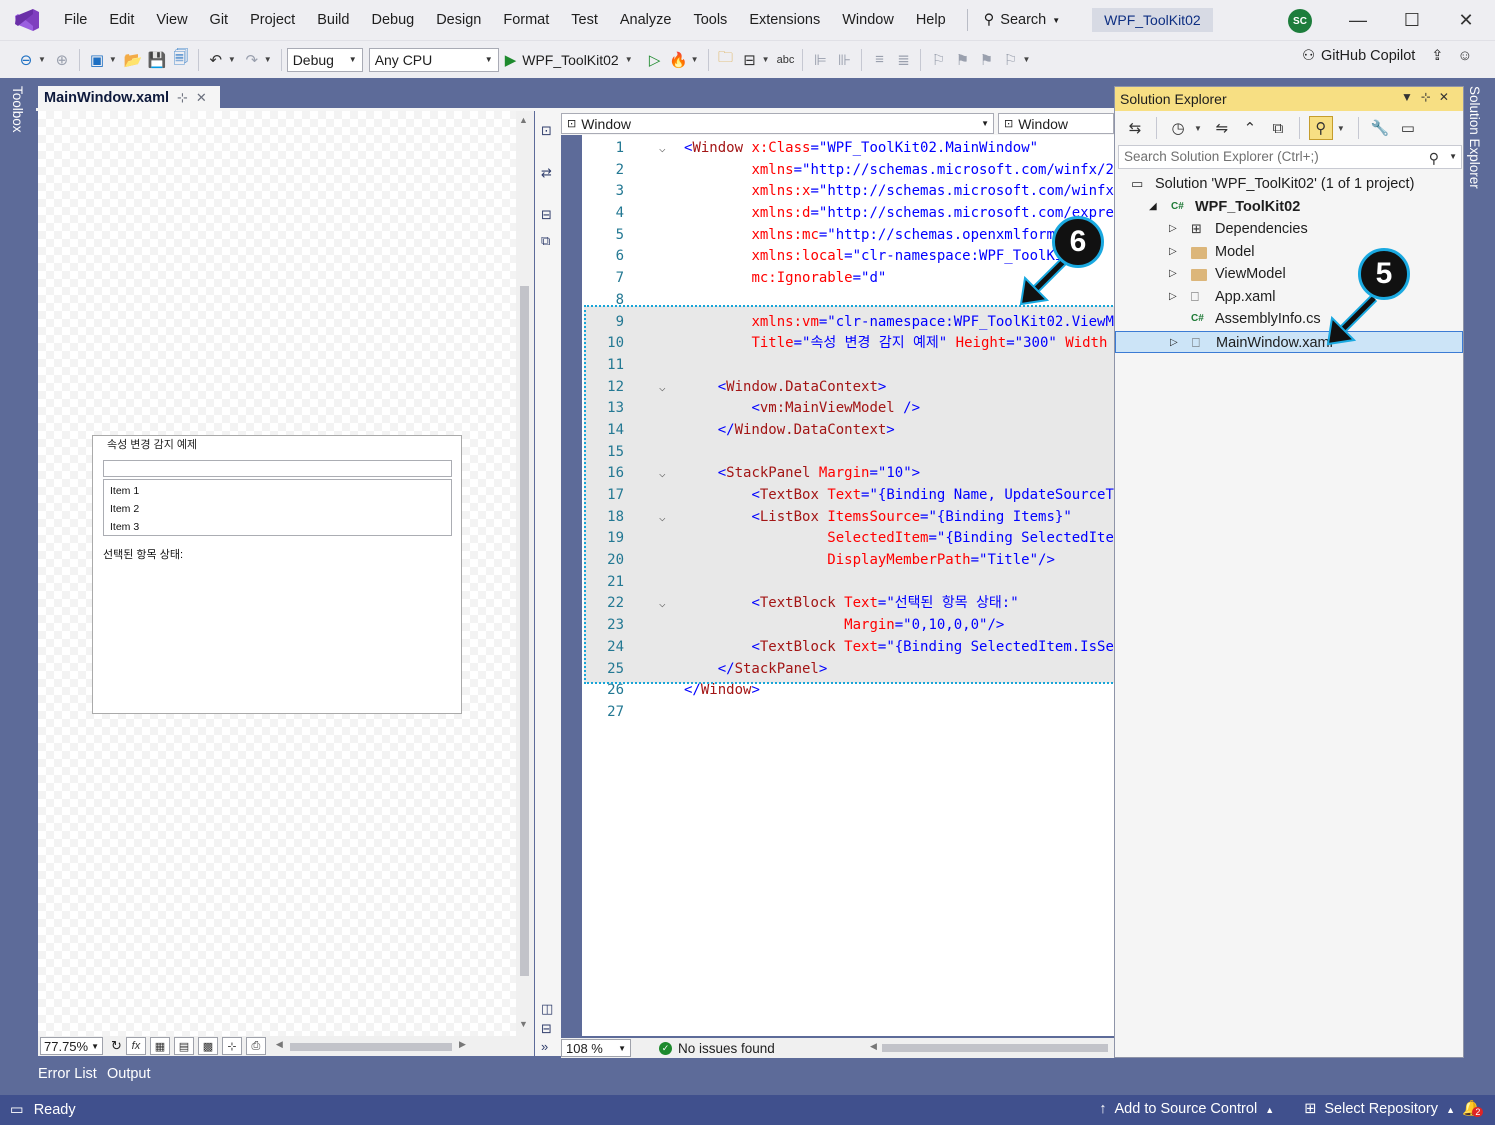  What do you see at coordinates (523, 120) in the screenshot?
I see `scroll-up-icon: ▲` at bounding box center [523, 120].